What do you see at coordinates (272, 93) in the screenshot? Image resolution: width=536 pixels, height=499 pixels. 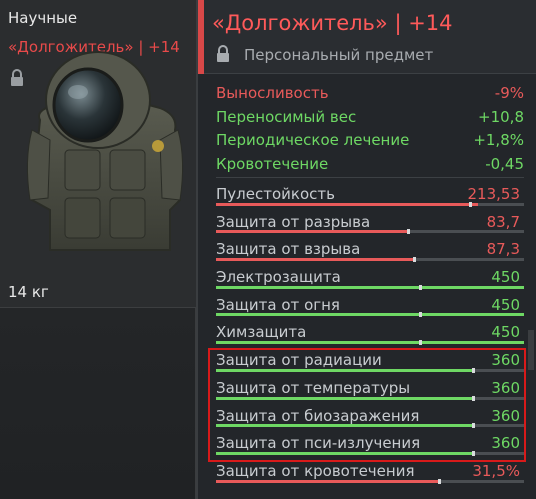 I see `effect-label: Выносливость` at bounding box center [272, 93].